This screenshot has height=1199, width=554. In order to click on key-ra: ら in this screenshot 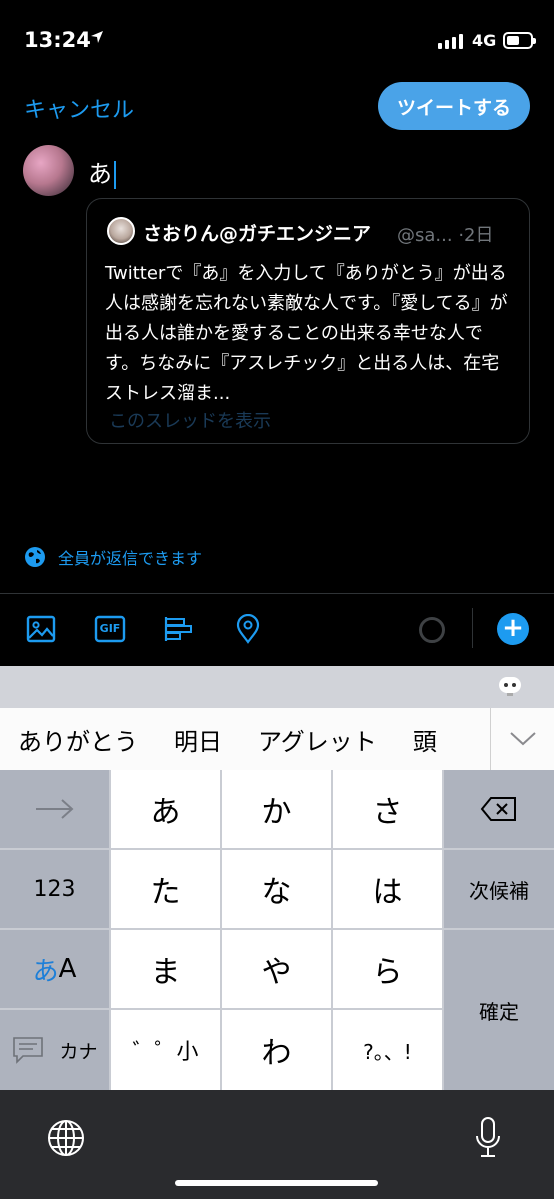, I will do `click(387, 969)`.